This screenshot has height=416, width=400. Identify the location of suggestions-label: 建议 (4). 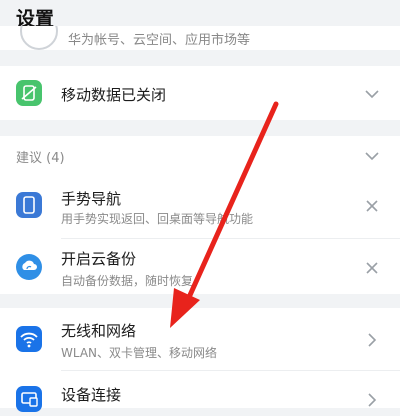
(40, 158).